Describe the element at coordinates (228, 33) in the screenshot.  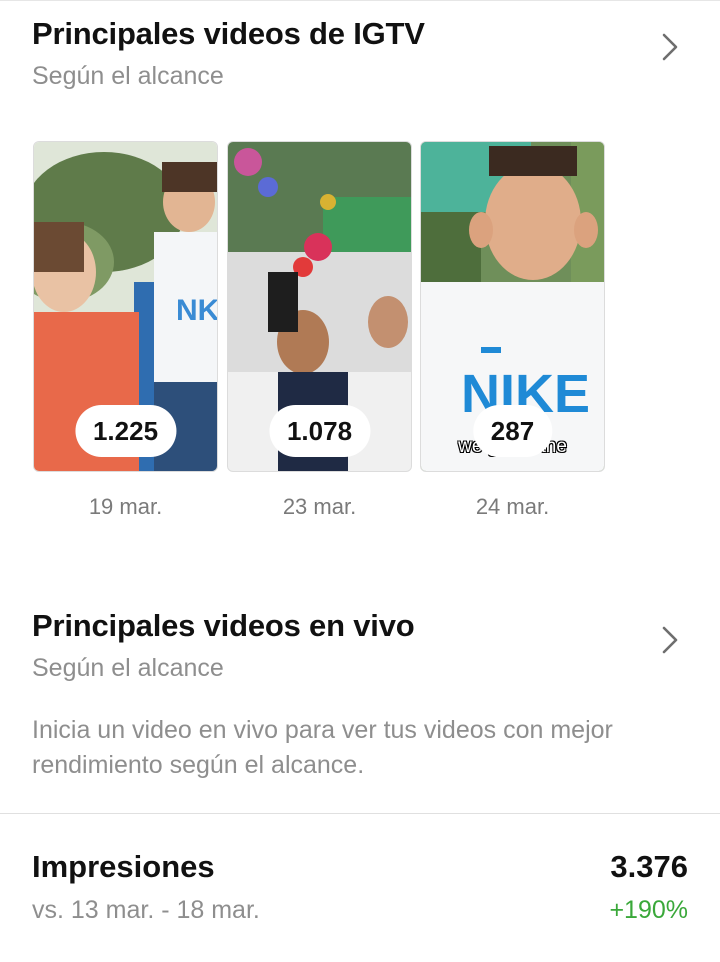
I see `igtv-title: Principales videos de IGTV` at that location.